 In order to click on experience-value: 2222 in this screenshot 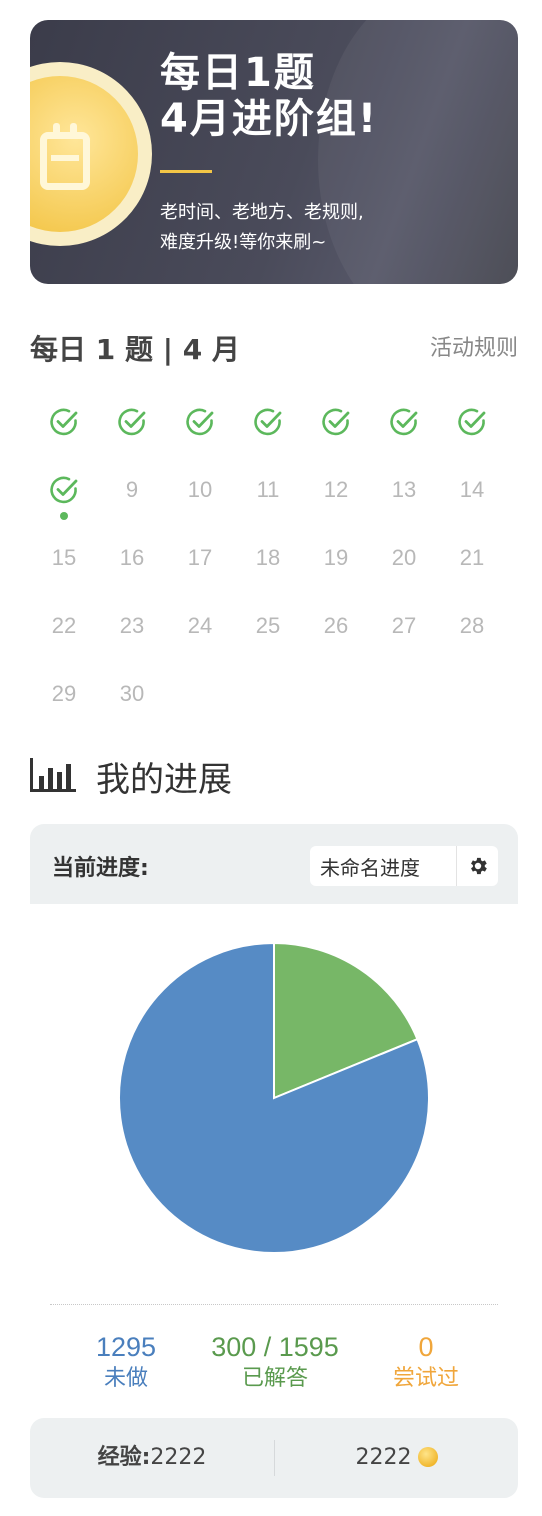, I will do `click(178, 1457)`.